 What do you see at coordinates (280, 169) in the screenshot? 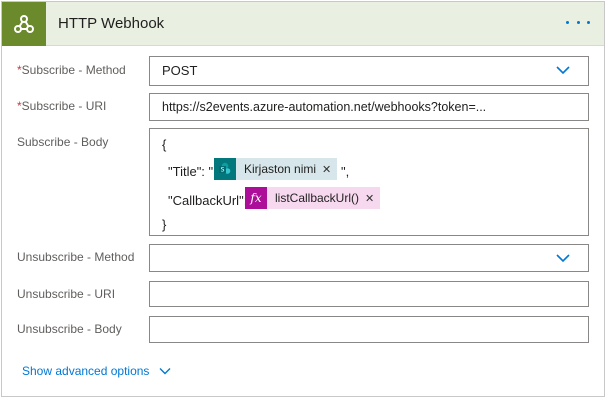
I see `title-token-label: Kirjaston nimi` at bounding box center [280, 169].